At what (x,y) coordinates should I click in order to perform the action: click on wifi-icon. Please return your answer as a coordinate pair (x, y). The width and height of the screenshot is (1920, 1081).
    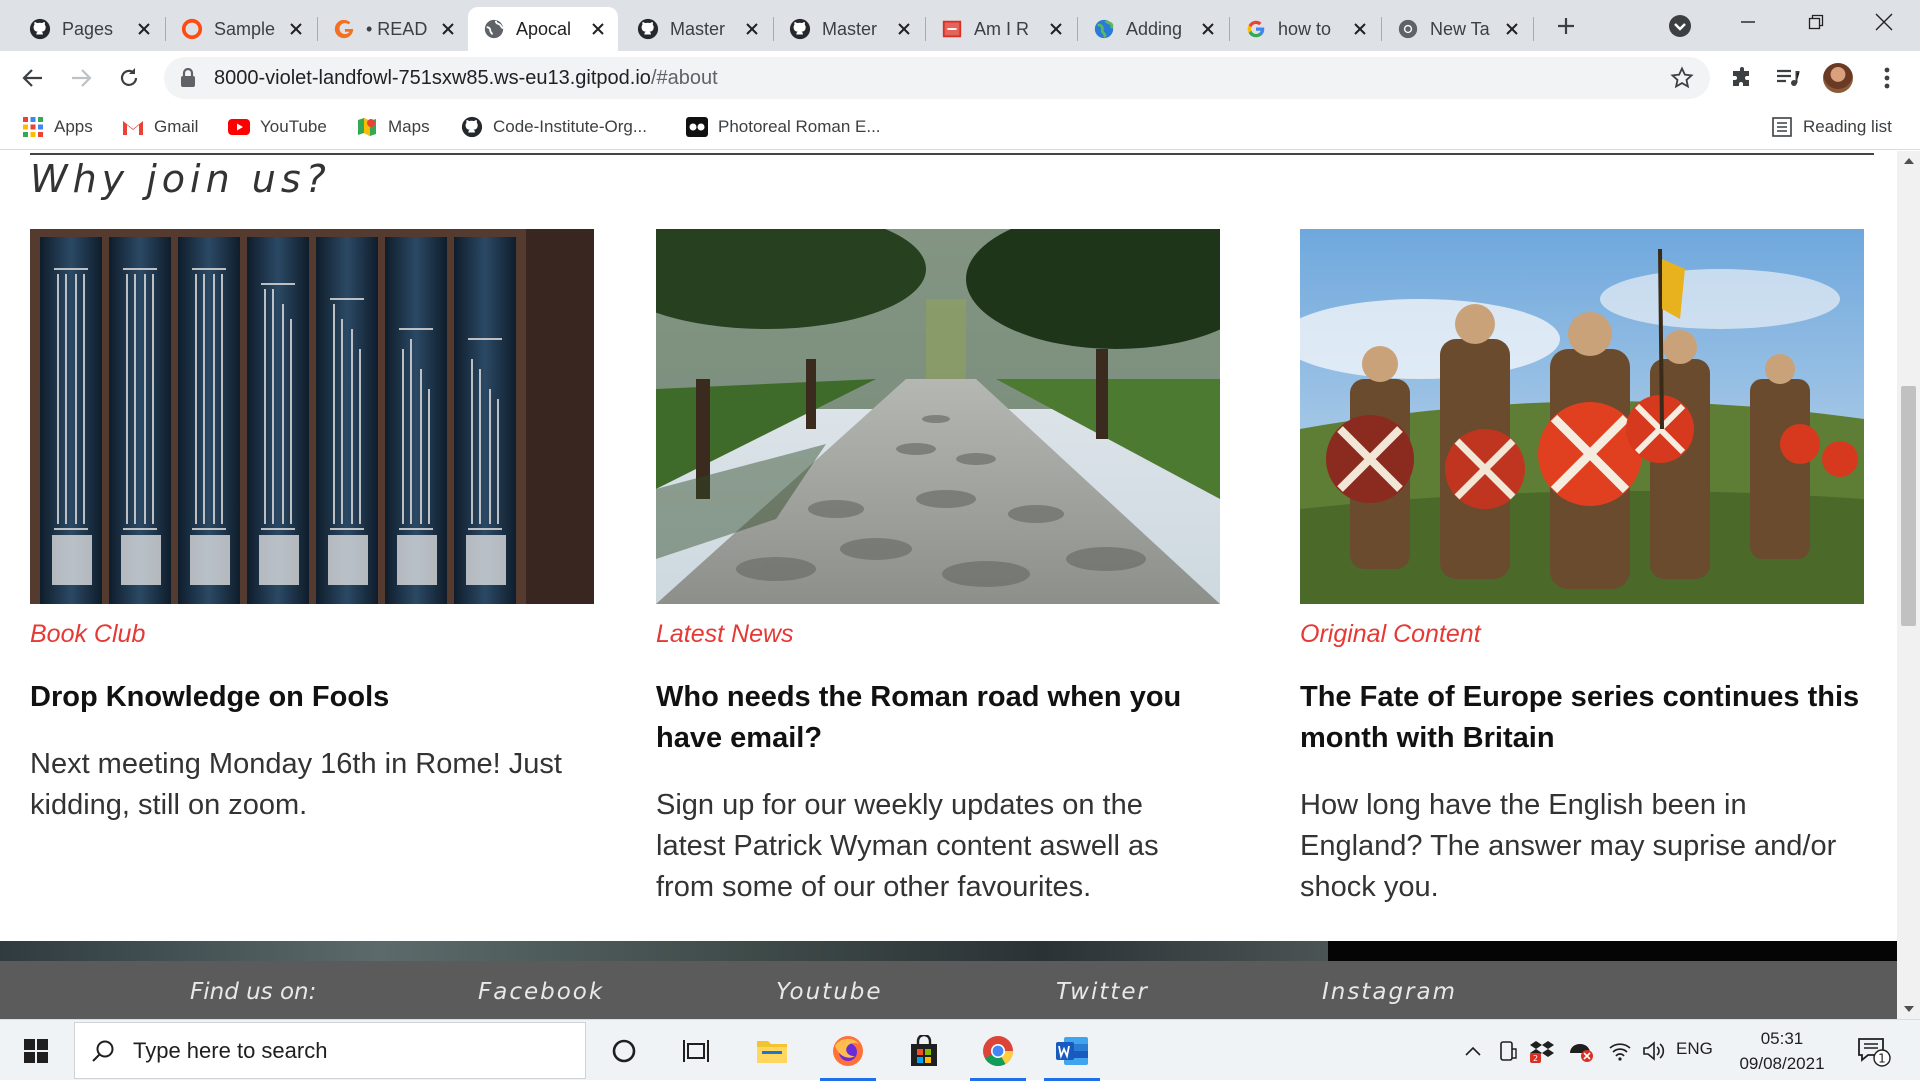
    Looking at the image, I should click on (1620, 1050).